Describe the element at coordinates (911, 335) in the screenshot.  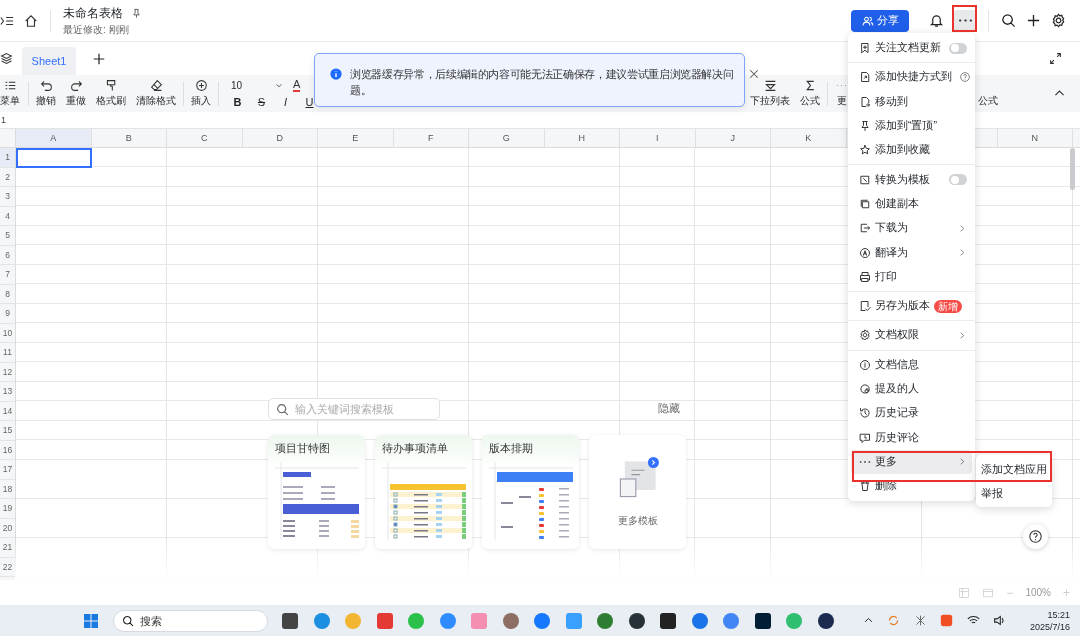
I see `menu-item: 文档权限` at that location.